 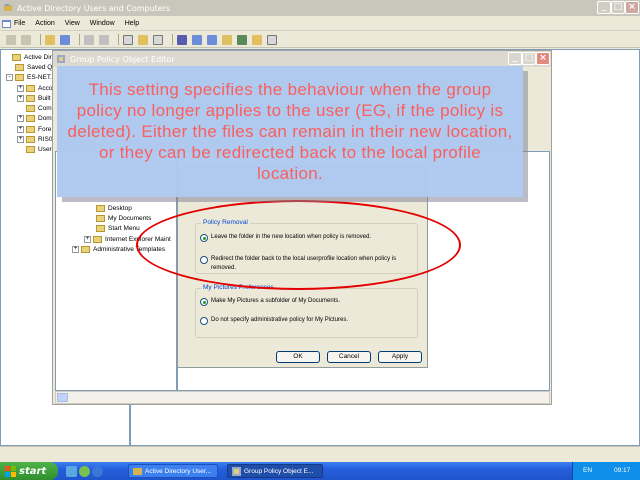 What do you see at coordinates (204, 321) in the screenshot?
I see `no-policy-radio` at bounding box center [204, 321].